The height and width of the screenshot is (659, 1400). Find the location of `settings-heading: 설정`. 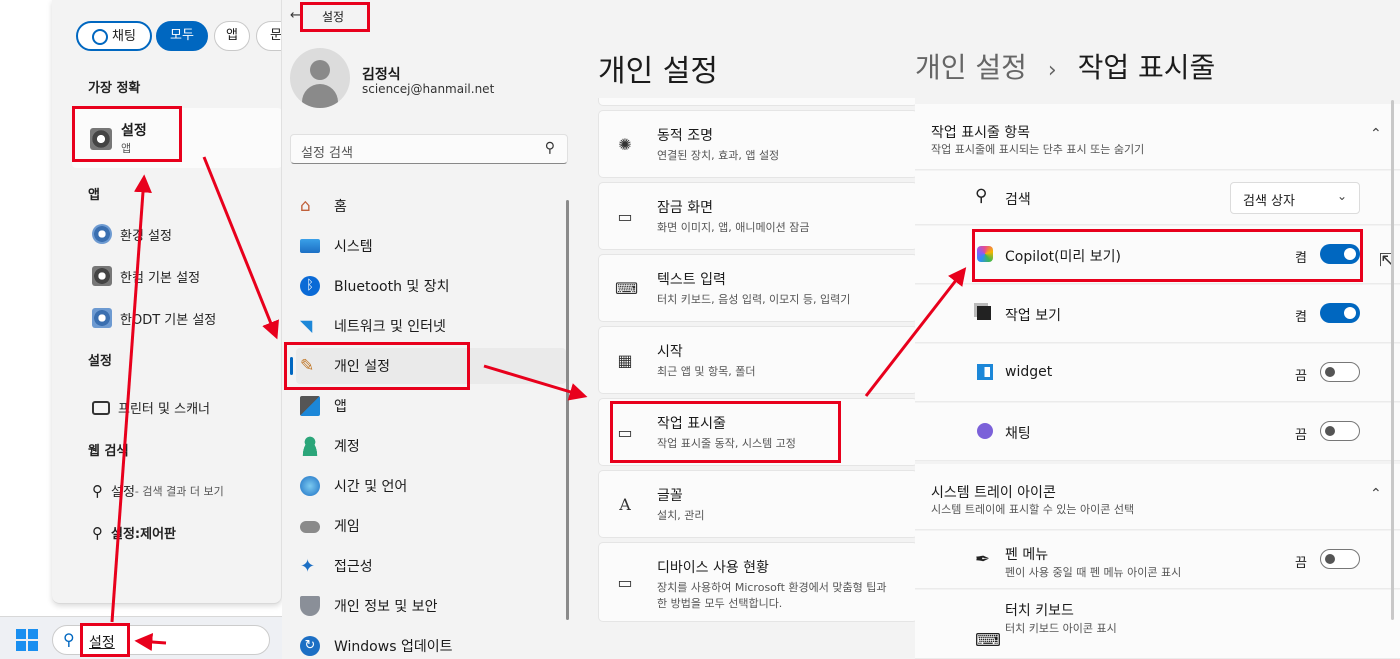

settings-heading: 설정 is located at coordinates (100, 361).